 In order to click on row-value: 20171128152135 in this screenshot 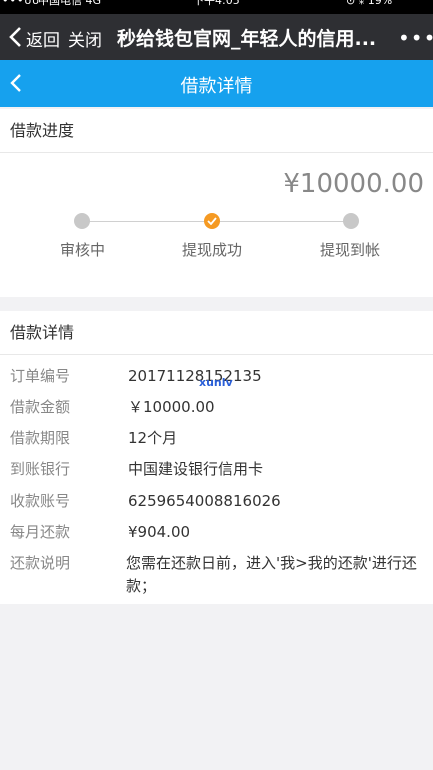, I will do `click(195, 376)`.